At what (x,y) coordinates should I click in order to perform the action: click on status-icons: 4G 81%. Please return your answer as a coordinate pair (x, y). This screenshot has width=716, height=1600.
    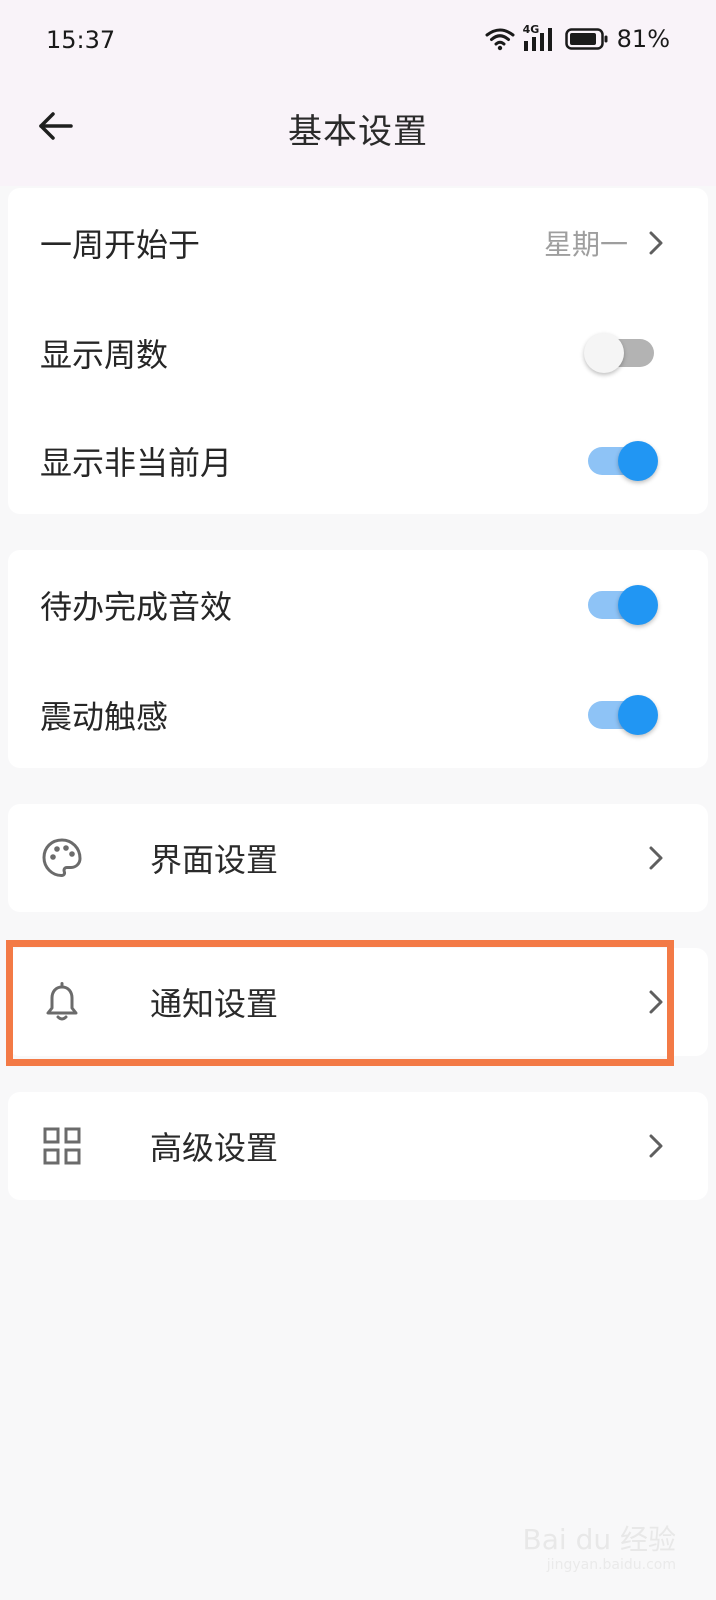
    Looking at the image, I should click on (577, 38).